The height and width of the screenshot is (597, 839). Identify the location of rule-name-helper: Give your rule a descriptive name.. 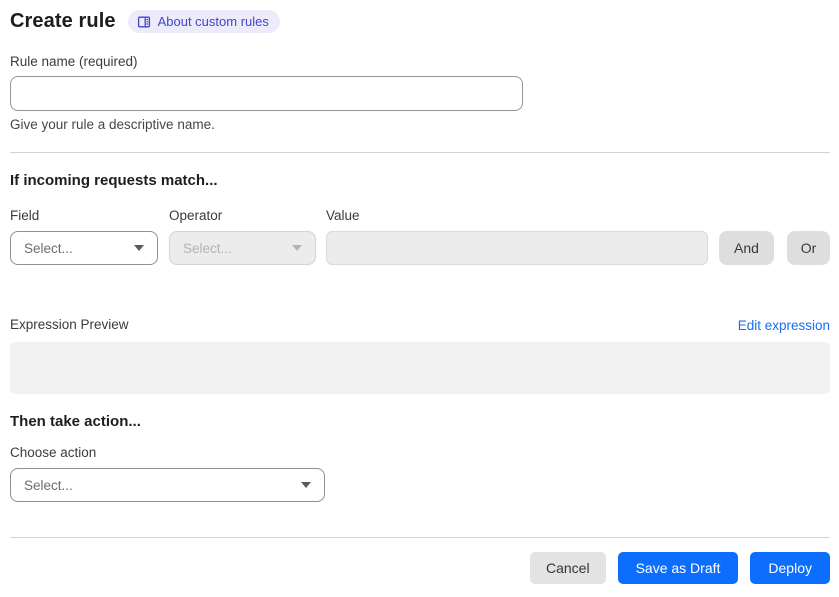
(112, 124).